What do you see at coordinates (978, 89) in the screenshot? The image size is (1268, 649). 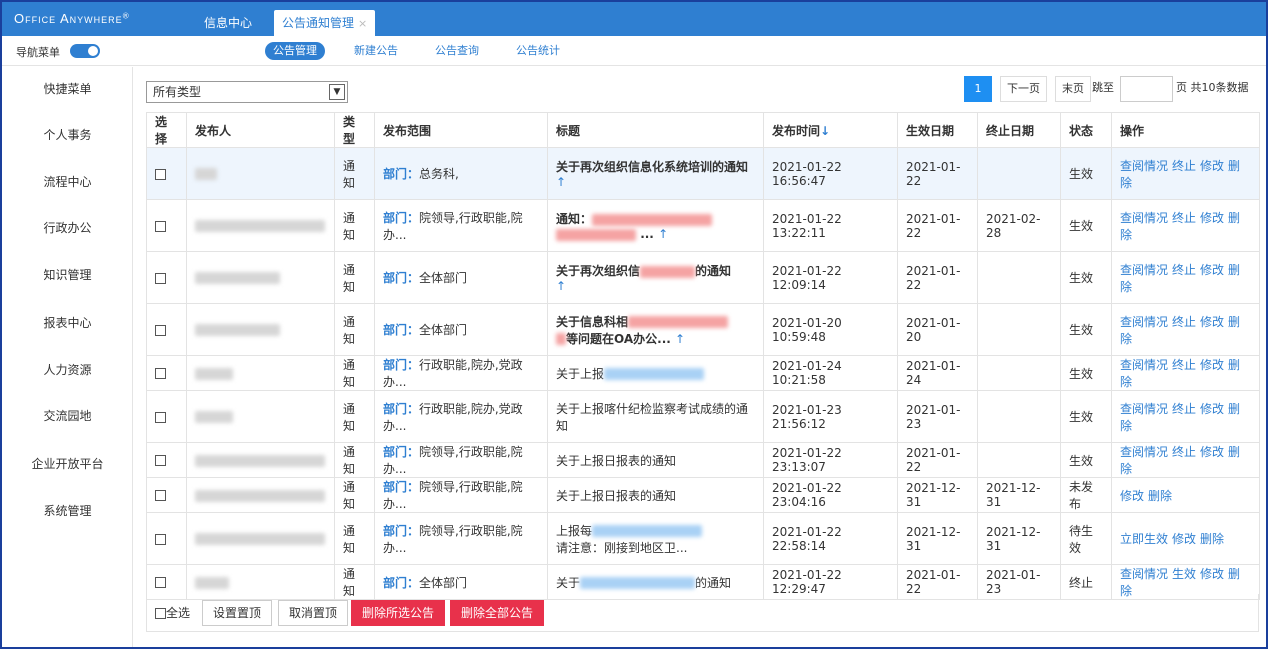 I see `page-1-button: 1` at bounding box center [978, 89].